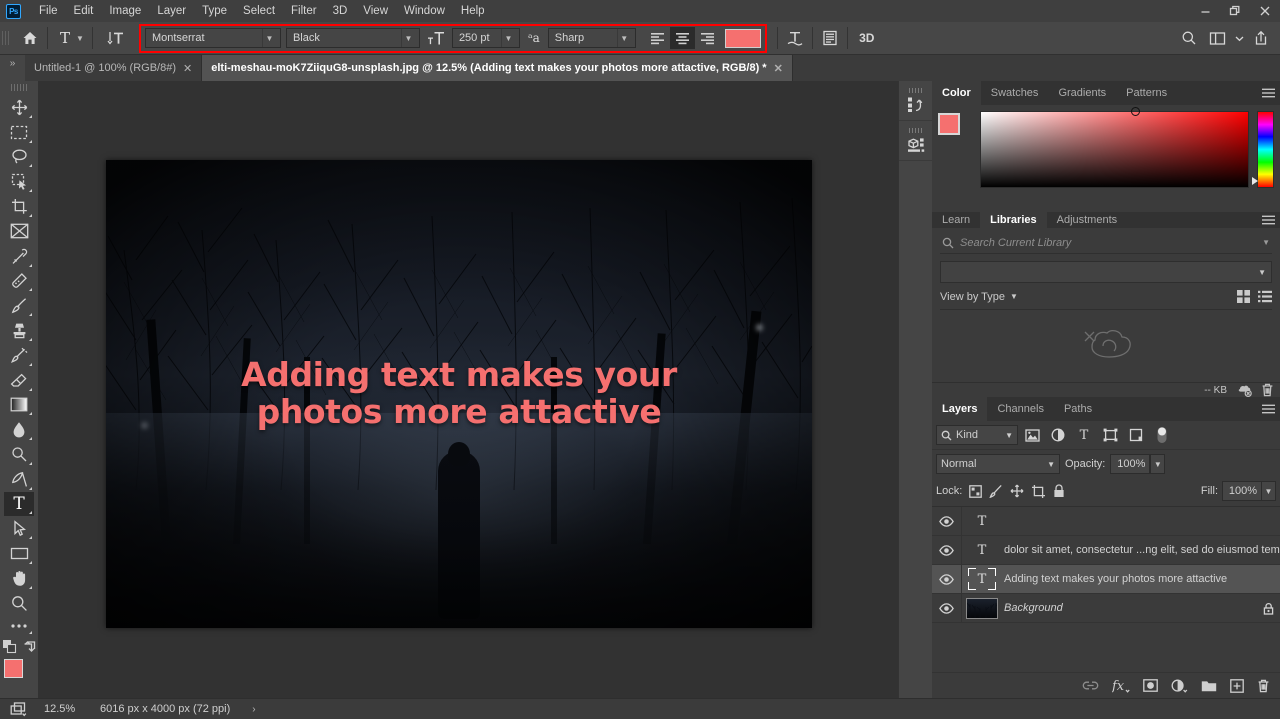  What do you see at coordinates (30, 38) in the screenshot?
I see `home-icon` at bounding box center [30, 38].